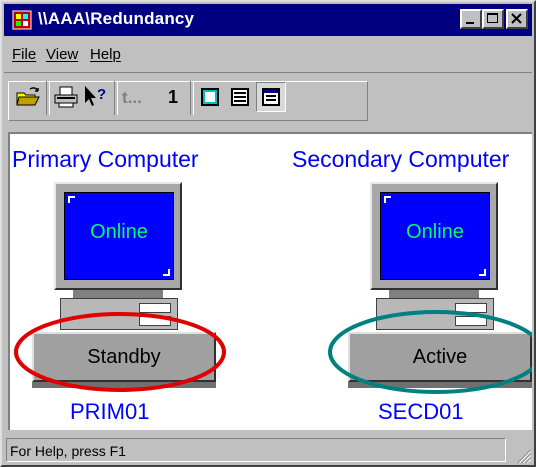  What do you see at coordinates (430, 352) in the screenshot?
I see `secondary-highlight-ellipse` at bounding box center [430, 352].